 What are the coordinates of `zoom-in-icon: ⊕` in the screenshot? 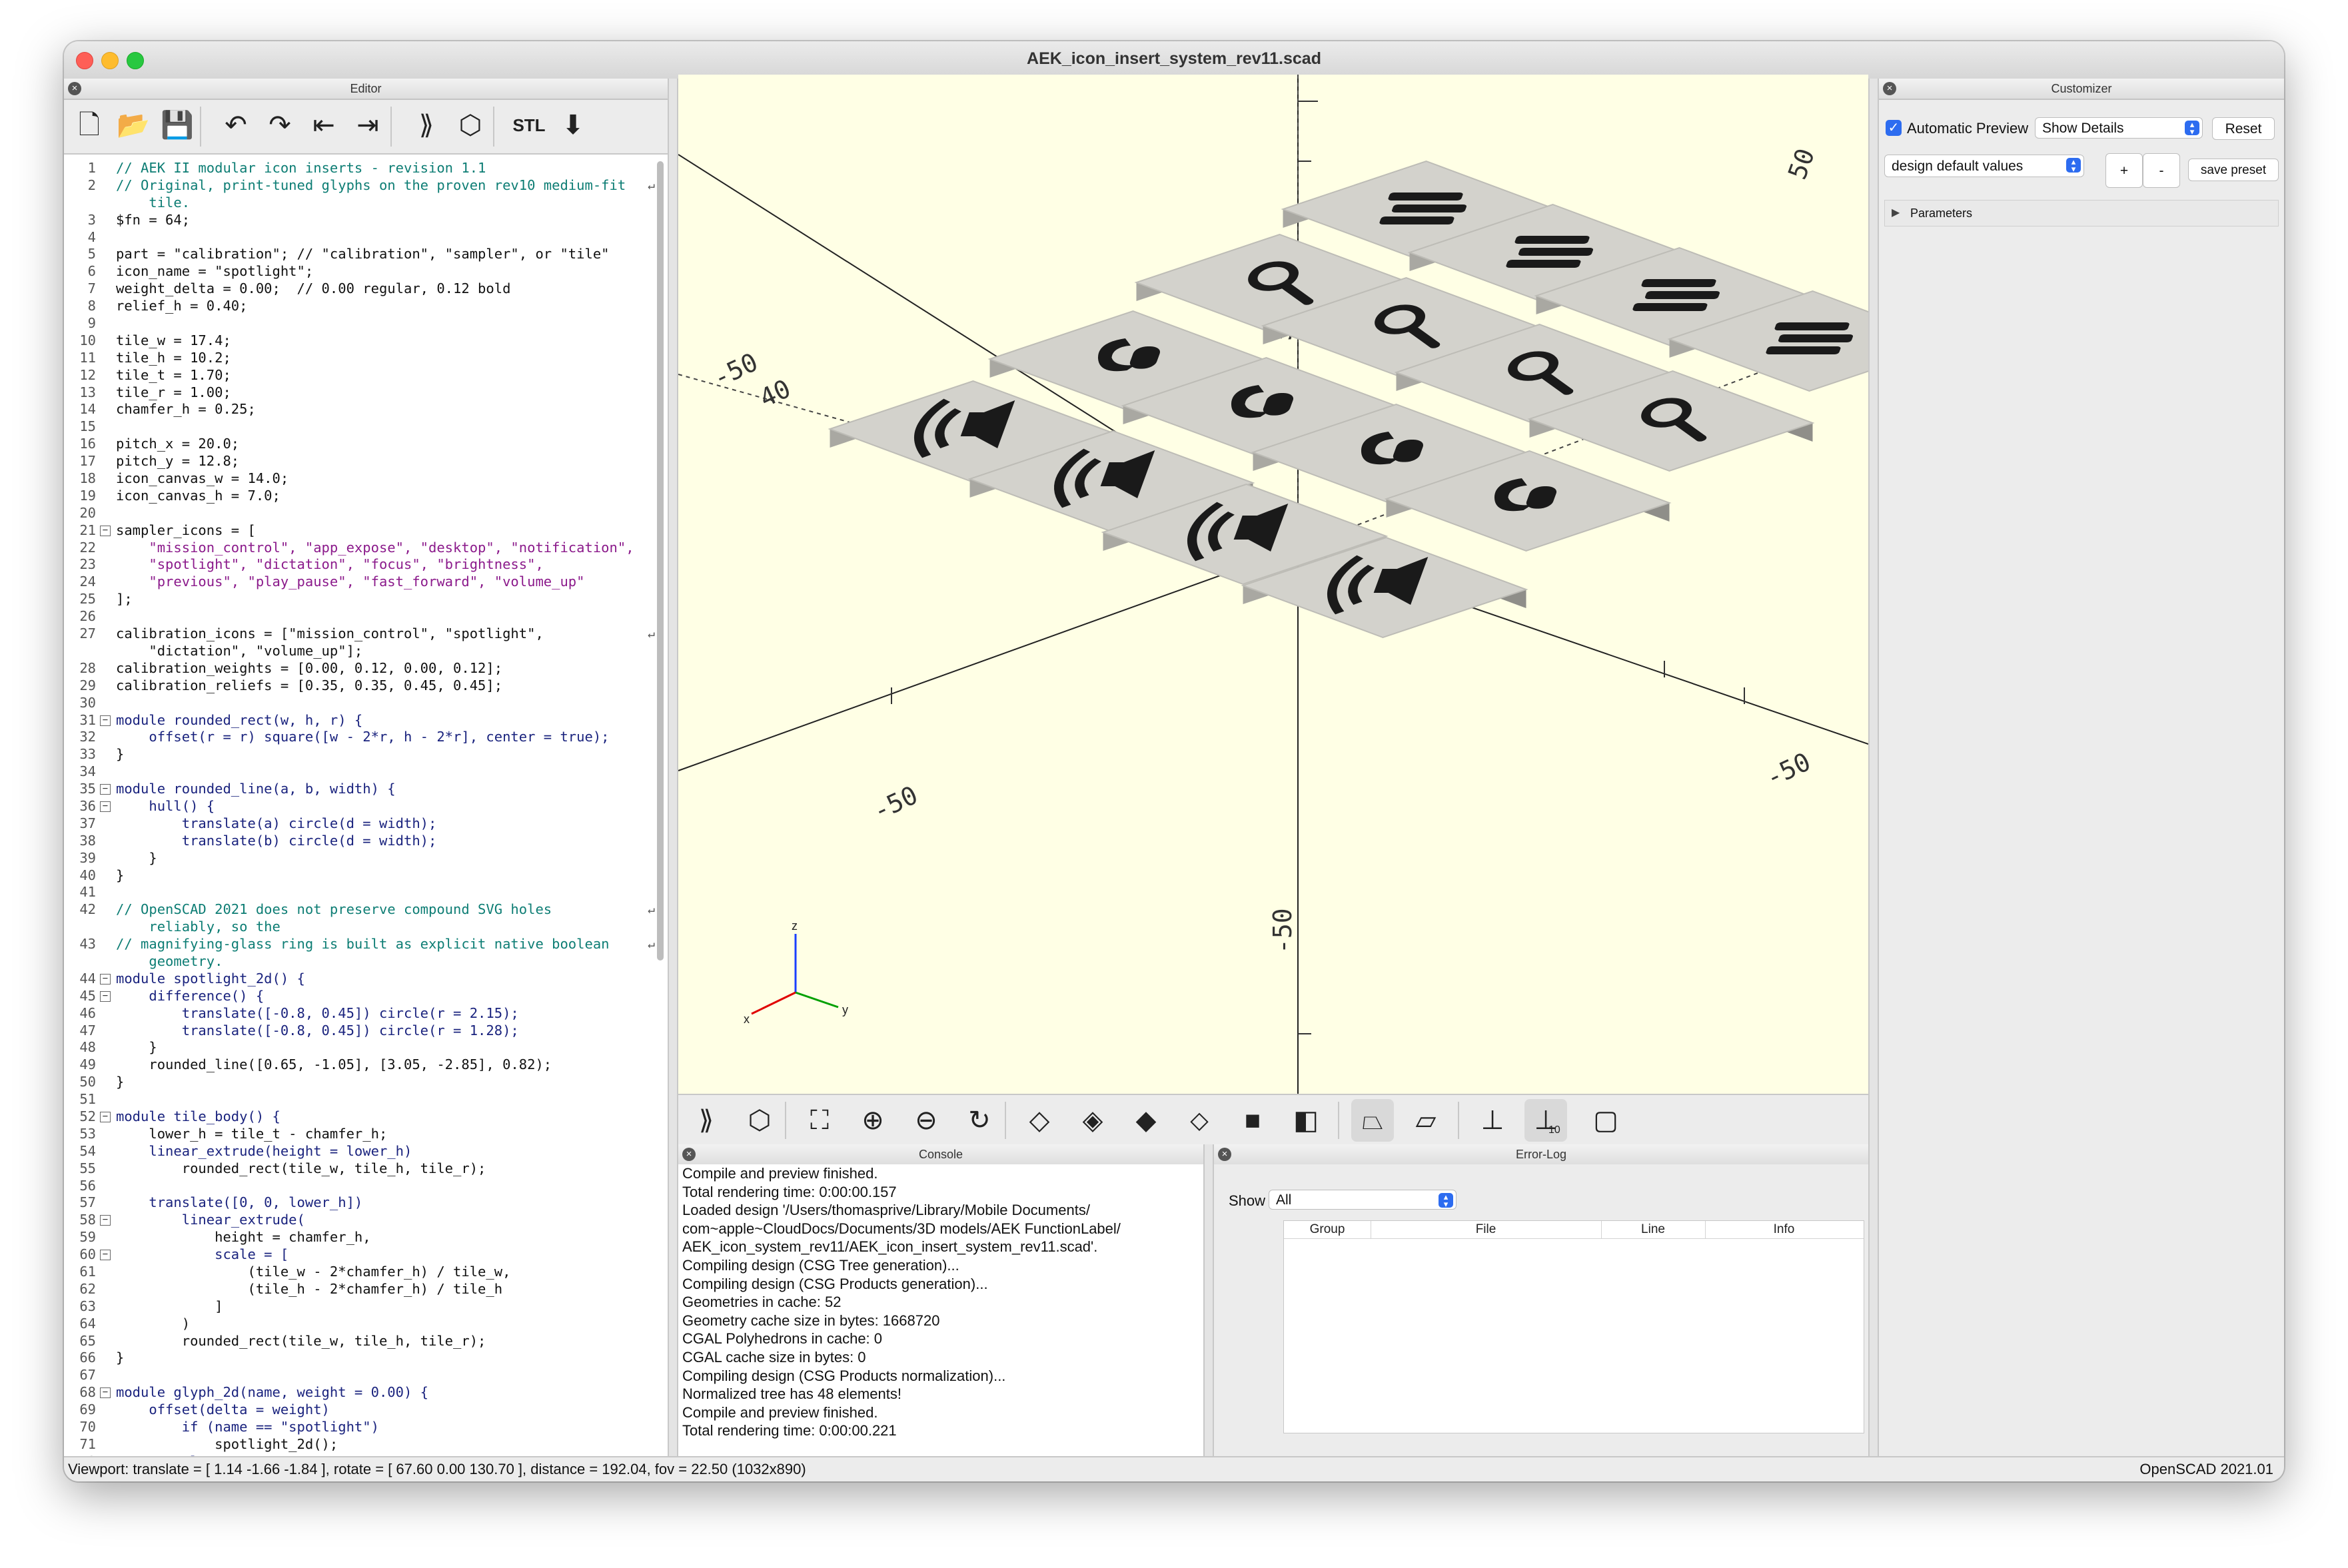 It's located at (873, 1120).